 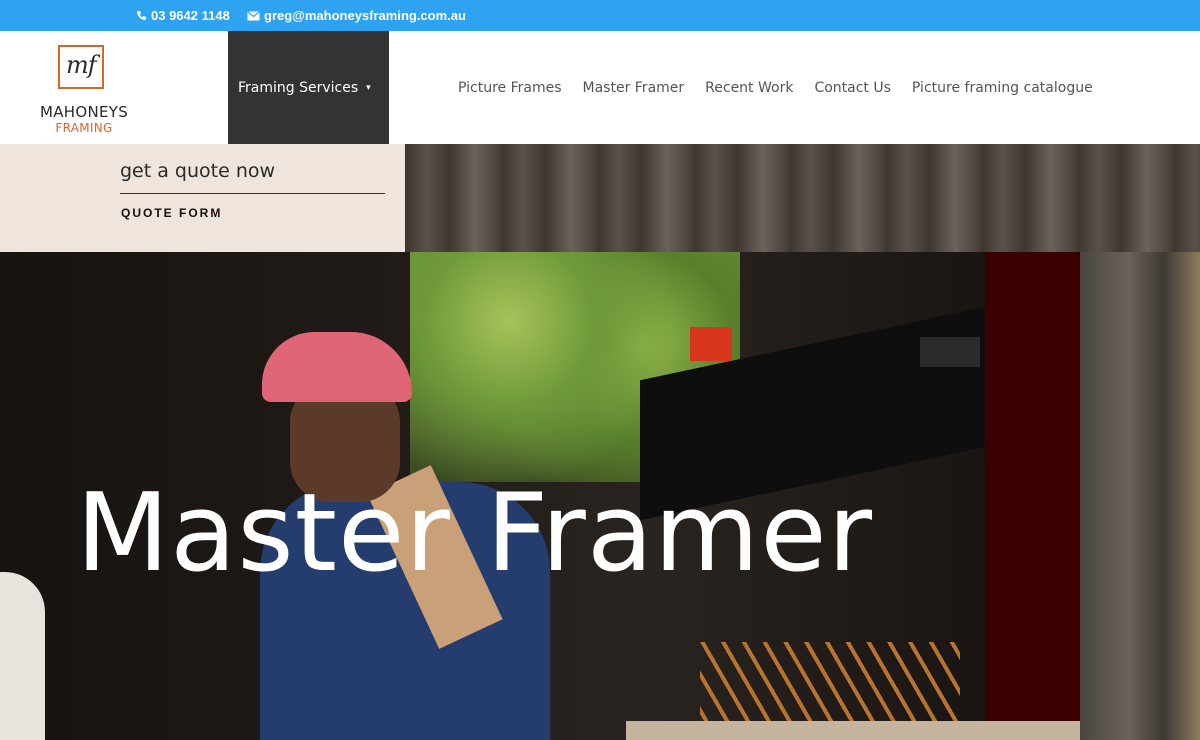 I want to click on logo-mark: mf, so click(x=81, y=67).